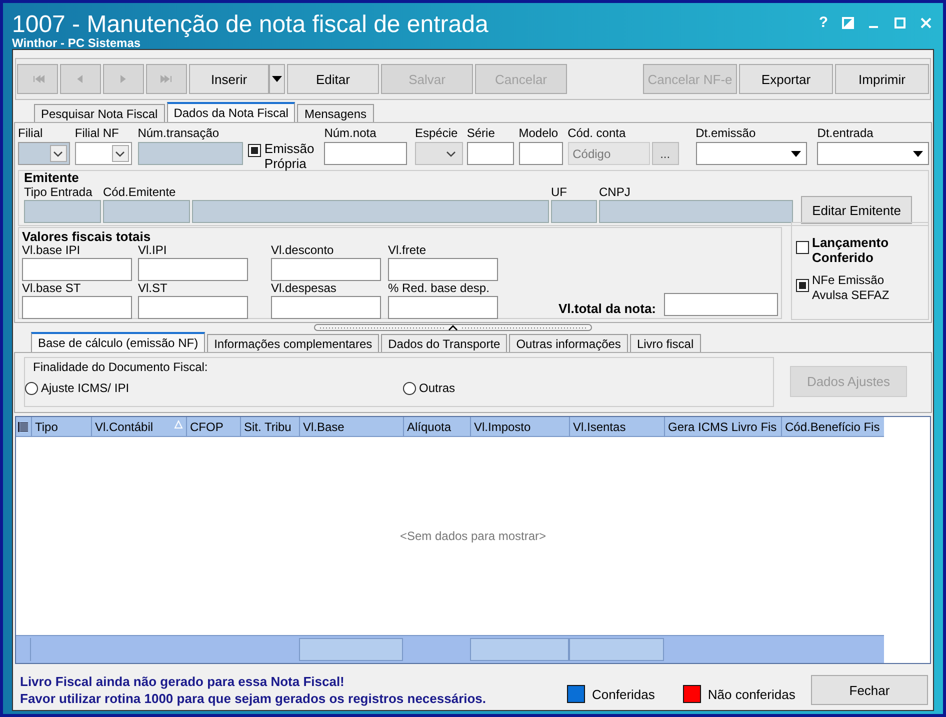  I want to click on field-label: Filial NF, so click(97, 133).